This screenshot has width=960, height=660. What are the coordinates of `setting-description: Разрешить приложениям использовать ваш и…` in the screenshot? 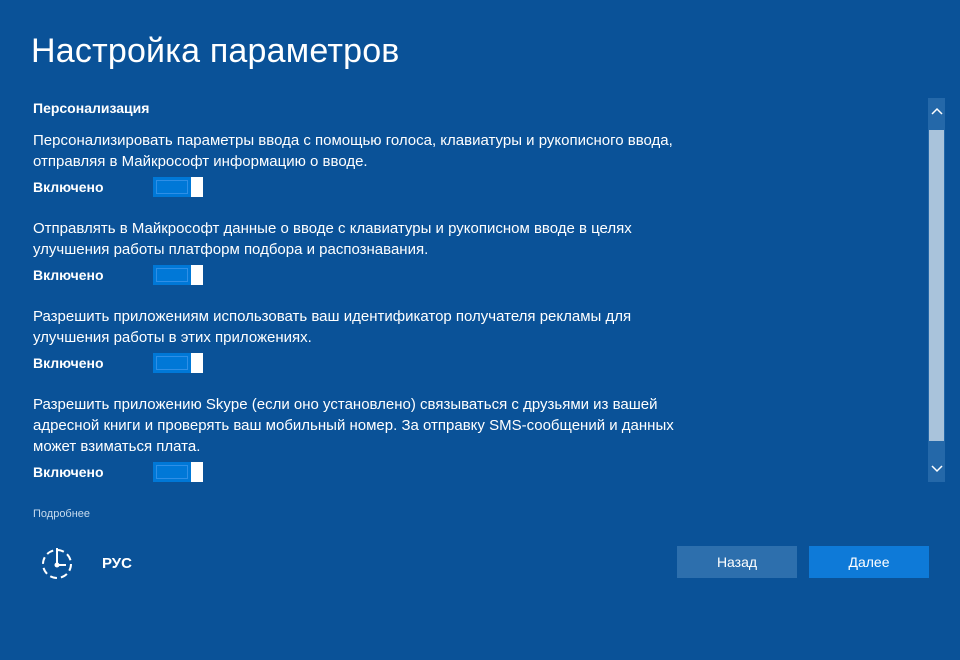 It's located at (332, 327).